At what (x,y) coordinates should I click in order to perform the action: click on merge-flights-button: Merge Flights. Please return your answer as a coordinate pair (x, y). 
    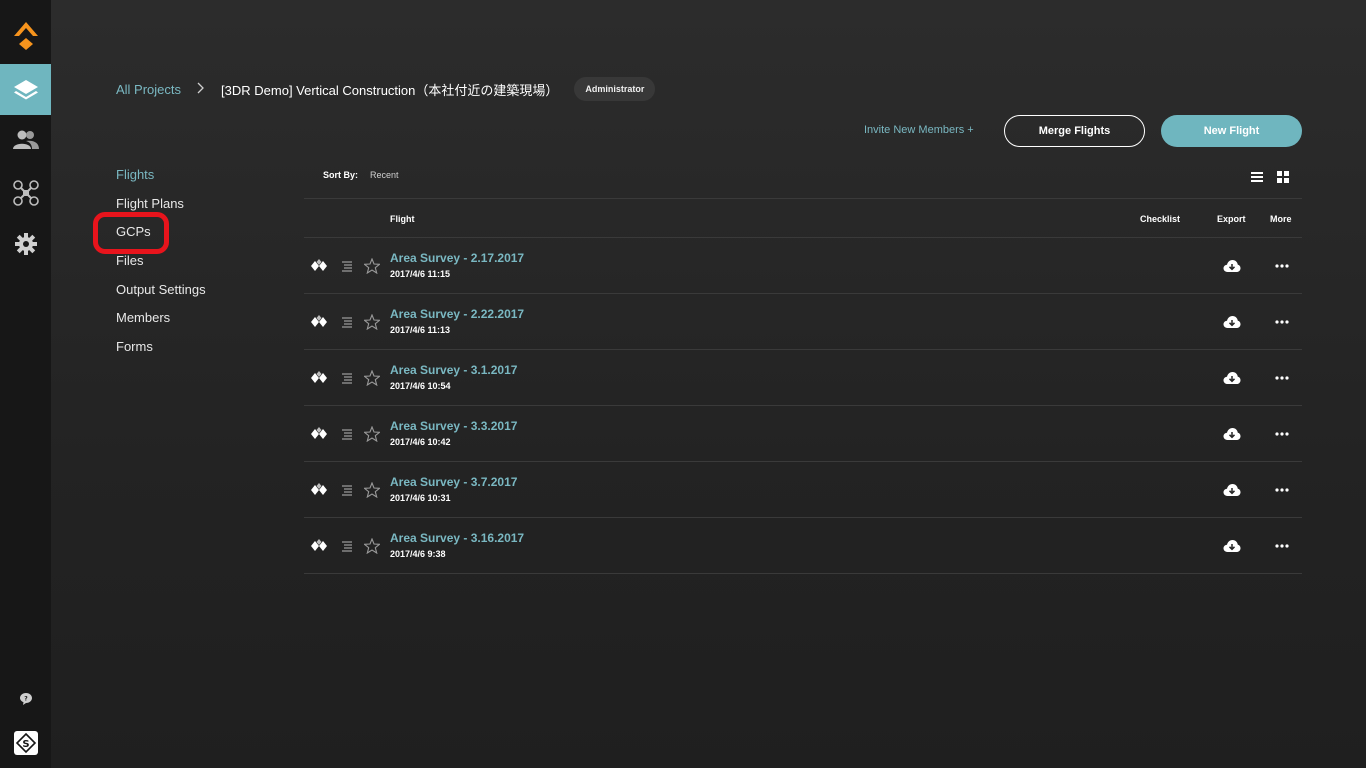
    Looking at the image, I should click on (1074, 131).